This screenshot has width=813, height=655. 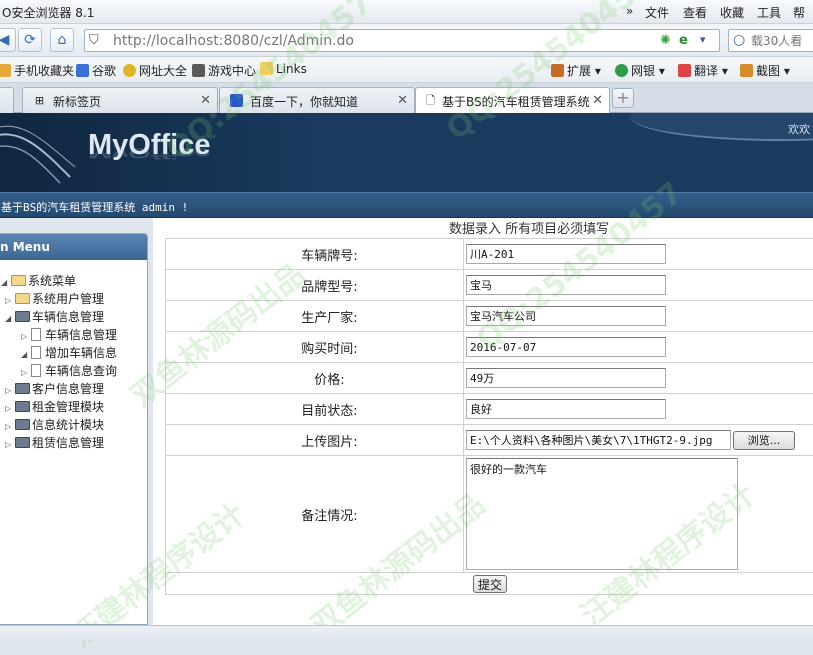 What do you see at coordinates (512, 100) in the screenshot?
I see `tab-car-rental: 🗋 基于BS的汽车租赁管理系统 ✕` at bounding box center [512, 100].